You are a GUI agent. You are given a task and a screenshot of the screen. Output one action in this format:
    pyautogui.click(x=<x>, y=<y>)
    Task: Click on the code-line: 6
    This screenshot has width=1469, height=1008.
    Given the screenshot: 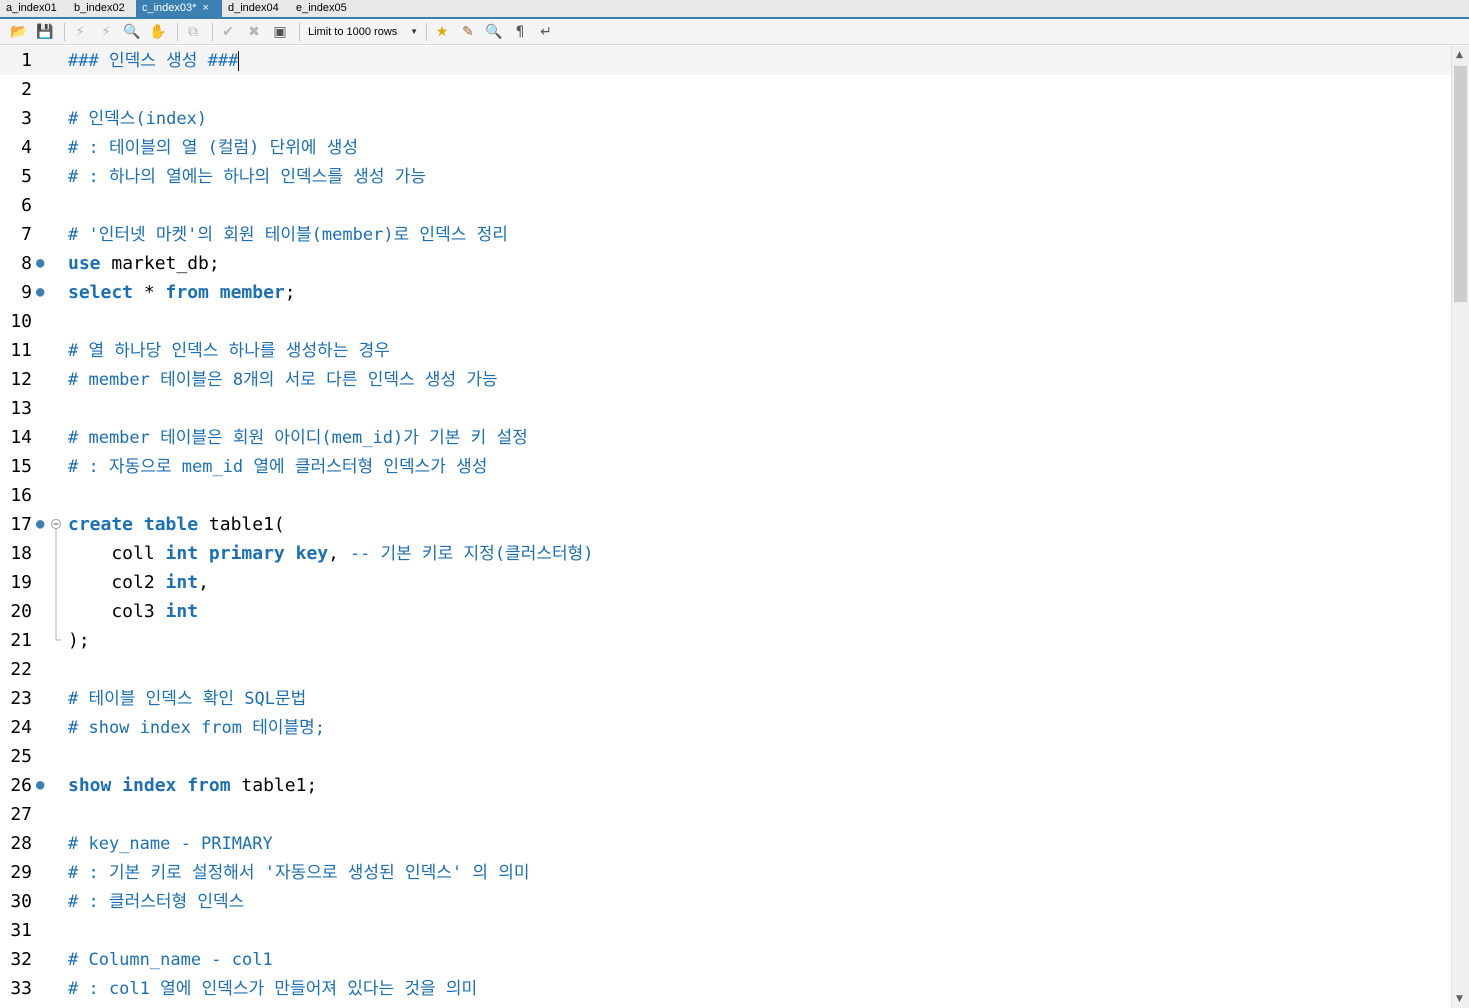 What is the action you would take?
    pyautogui.click(x=725, y=205)
    